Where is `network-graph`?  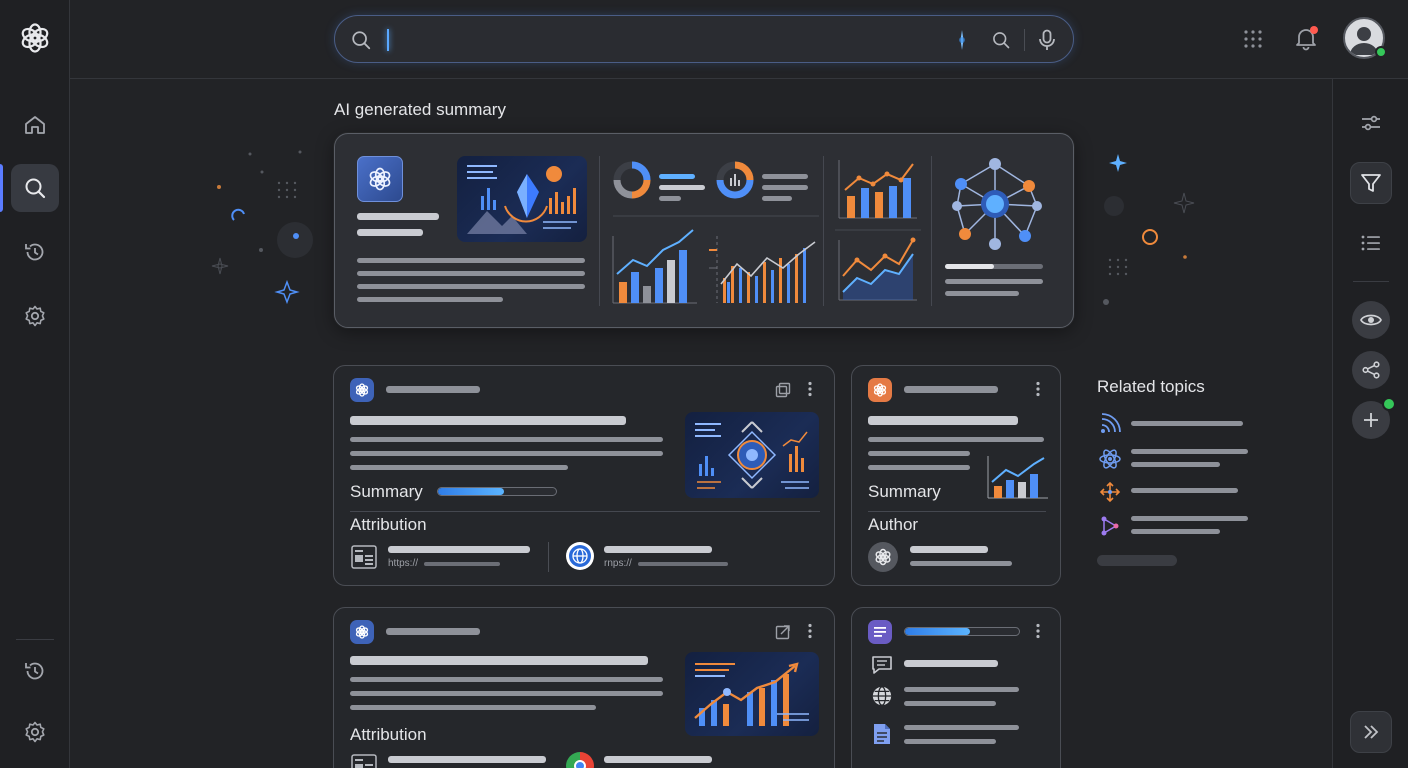 network-graph is located at coordinates (997, 204).